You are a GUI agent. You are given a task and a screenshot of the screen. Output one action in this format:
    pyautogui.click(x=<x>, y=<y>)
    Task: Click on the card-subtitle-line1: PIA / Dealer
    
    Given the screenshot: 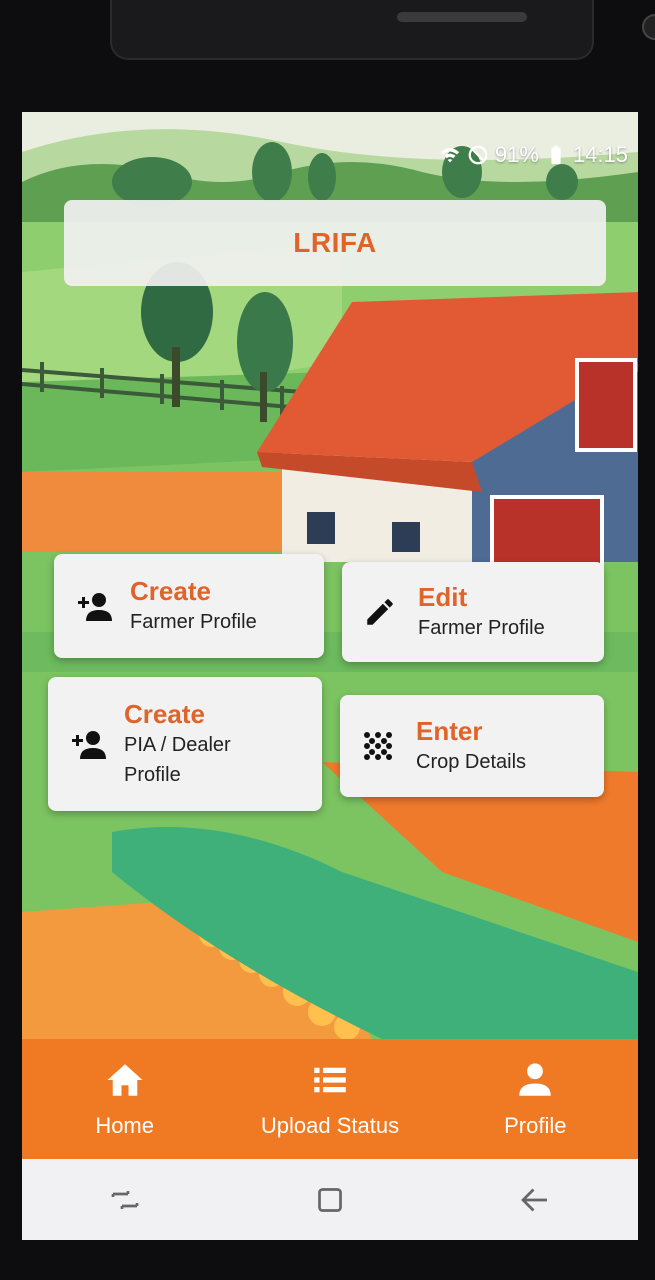 What is the action you would take?
    pyautogui.click(x=177, y=745)
    